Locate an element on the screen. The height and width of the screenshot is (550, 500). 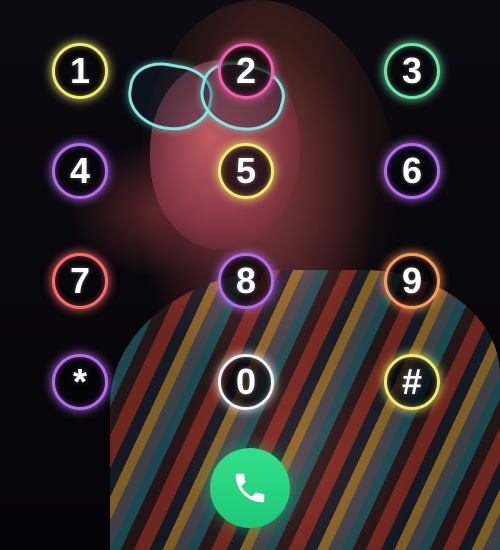
key-label: * is located at coordinates (79, 381).